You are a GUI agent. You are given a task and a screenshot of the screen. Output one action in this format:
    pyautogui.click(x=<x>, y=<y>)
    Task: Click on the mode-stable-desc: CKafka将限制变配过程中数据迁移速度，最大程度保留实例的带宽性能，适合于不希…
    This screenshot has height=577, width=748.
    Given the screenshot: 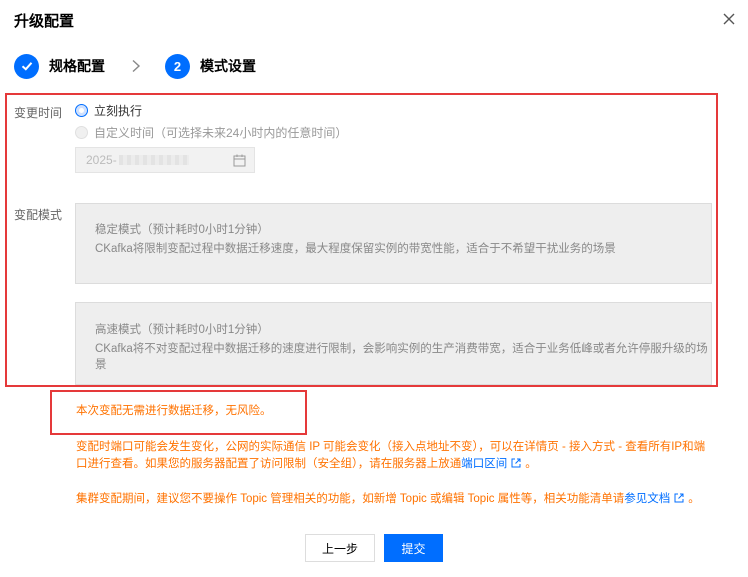 What is the action you would take?
    pyautogui.click(x=355, y=249)
    